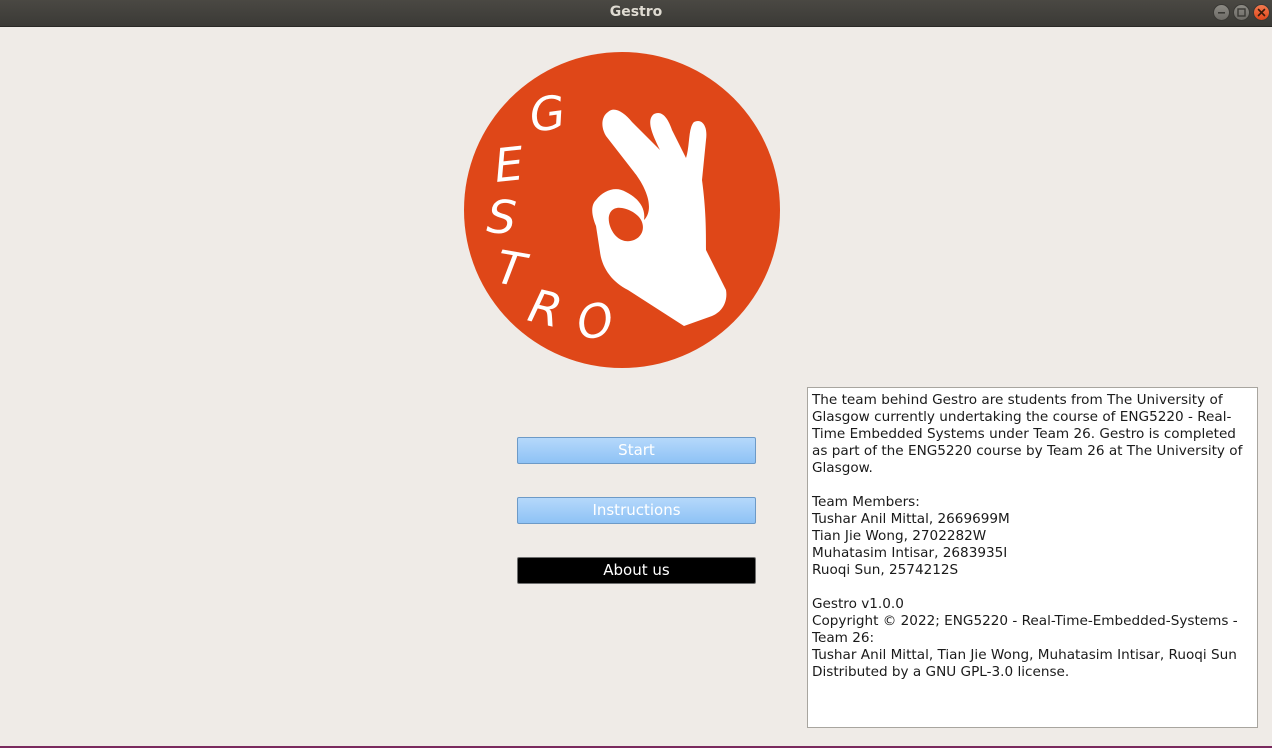  I want to click on minimize-icon, so click(1221, 13).